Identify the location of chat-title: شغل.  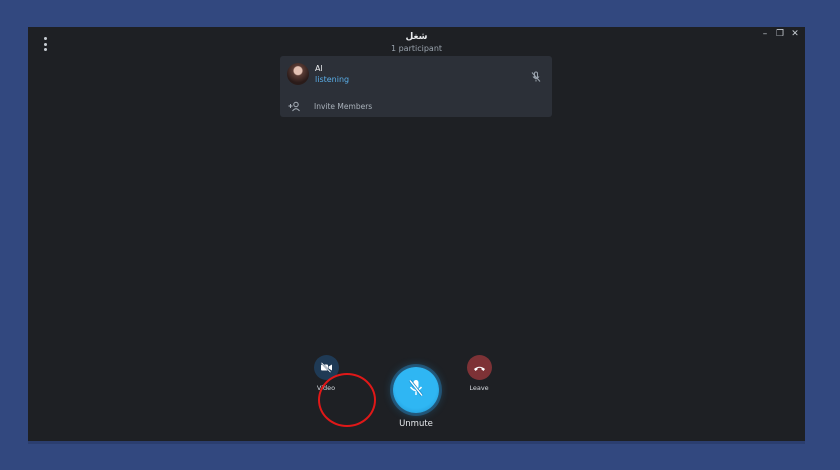
(416, 37).